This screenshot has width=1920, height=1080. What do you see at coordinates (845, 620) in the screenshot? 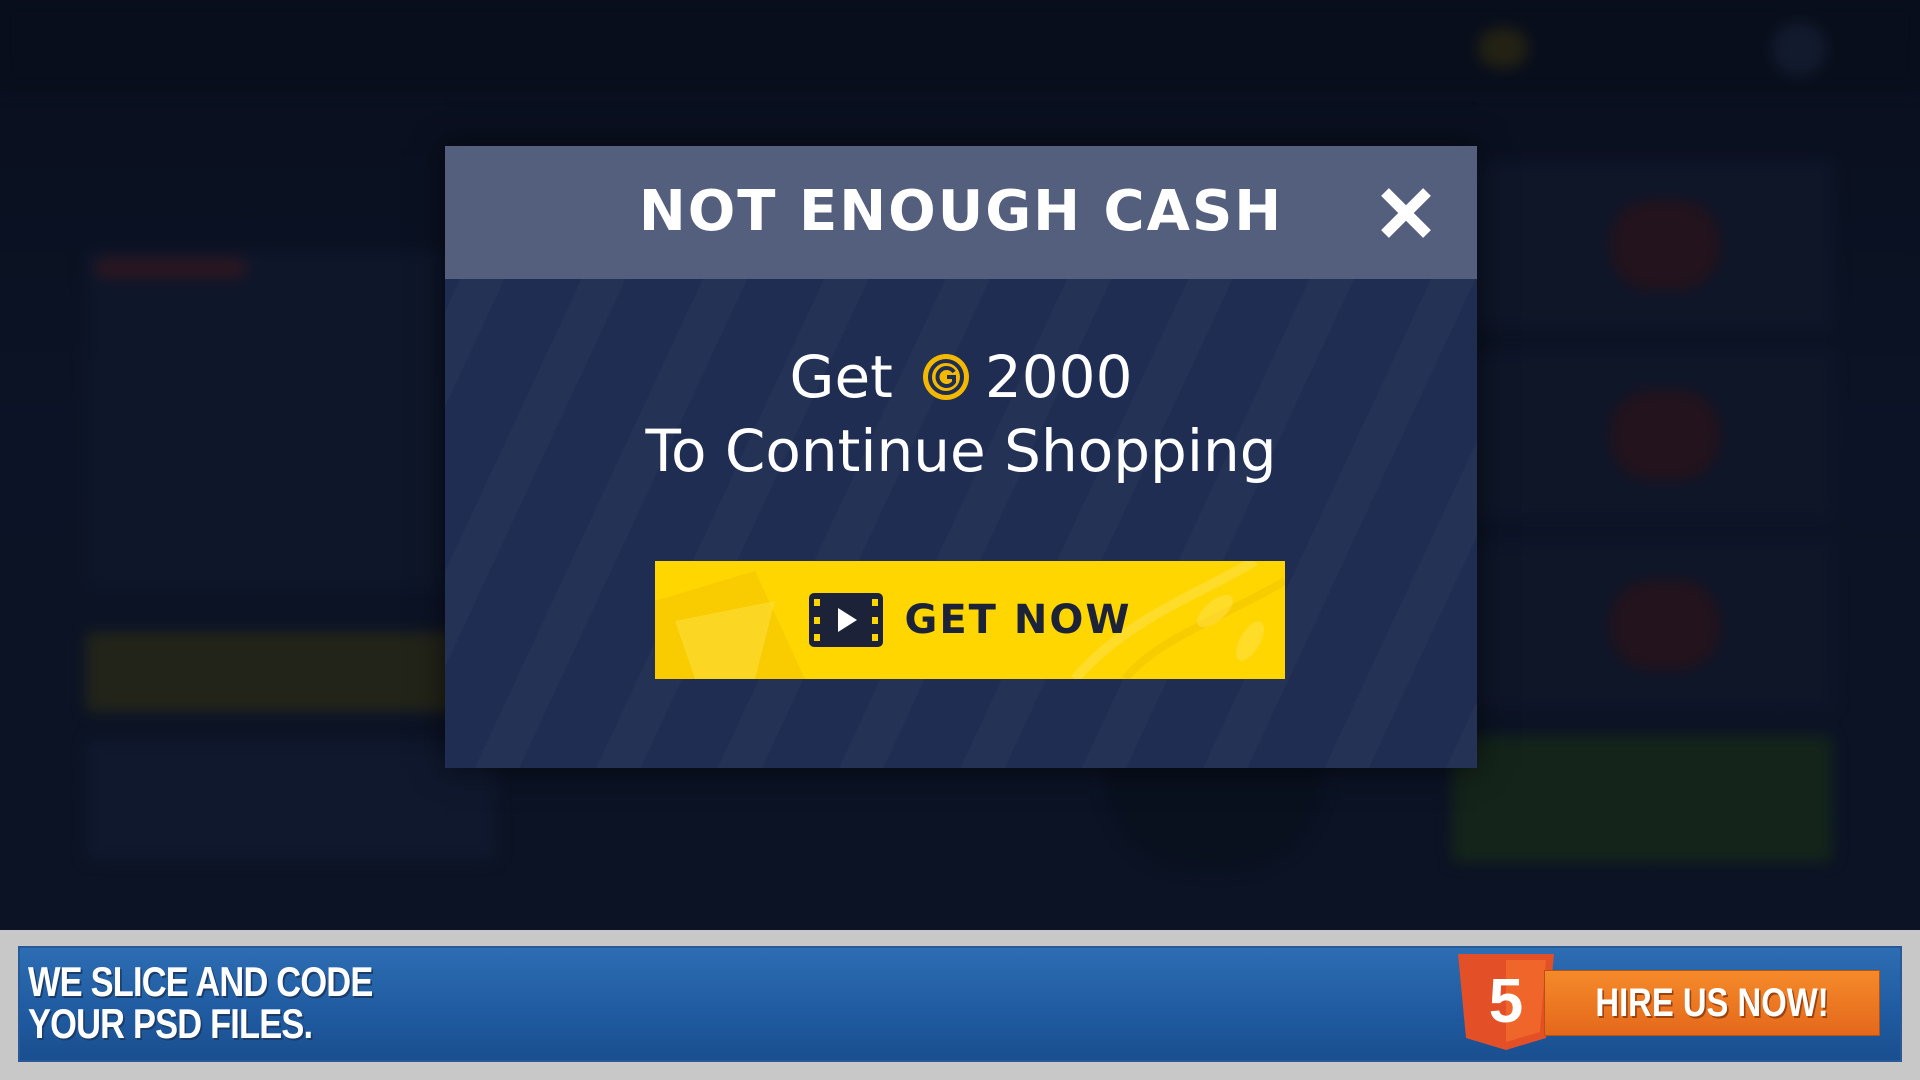
I see `video-film-icon` at bounding box center [845, 620].